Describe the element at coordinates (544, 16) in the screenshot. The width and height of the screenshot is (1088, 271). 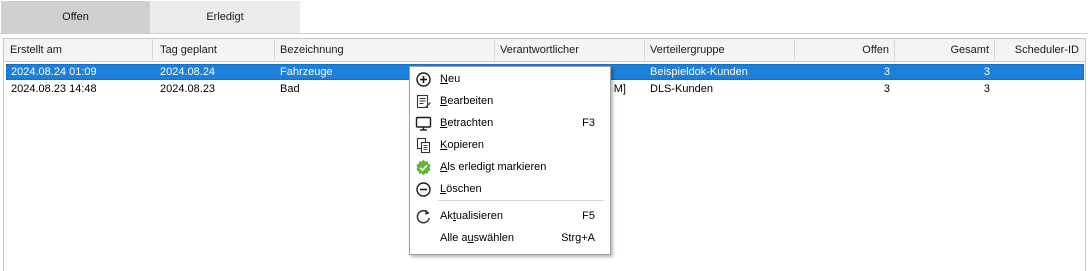
I see `tab-bar: Offen Erledigt` at that location.